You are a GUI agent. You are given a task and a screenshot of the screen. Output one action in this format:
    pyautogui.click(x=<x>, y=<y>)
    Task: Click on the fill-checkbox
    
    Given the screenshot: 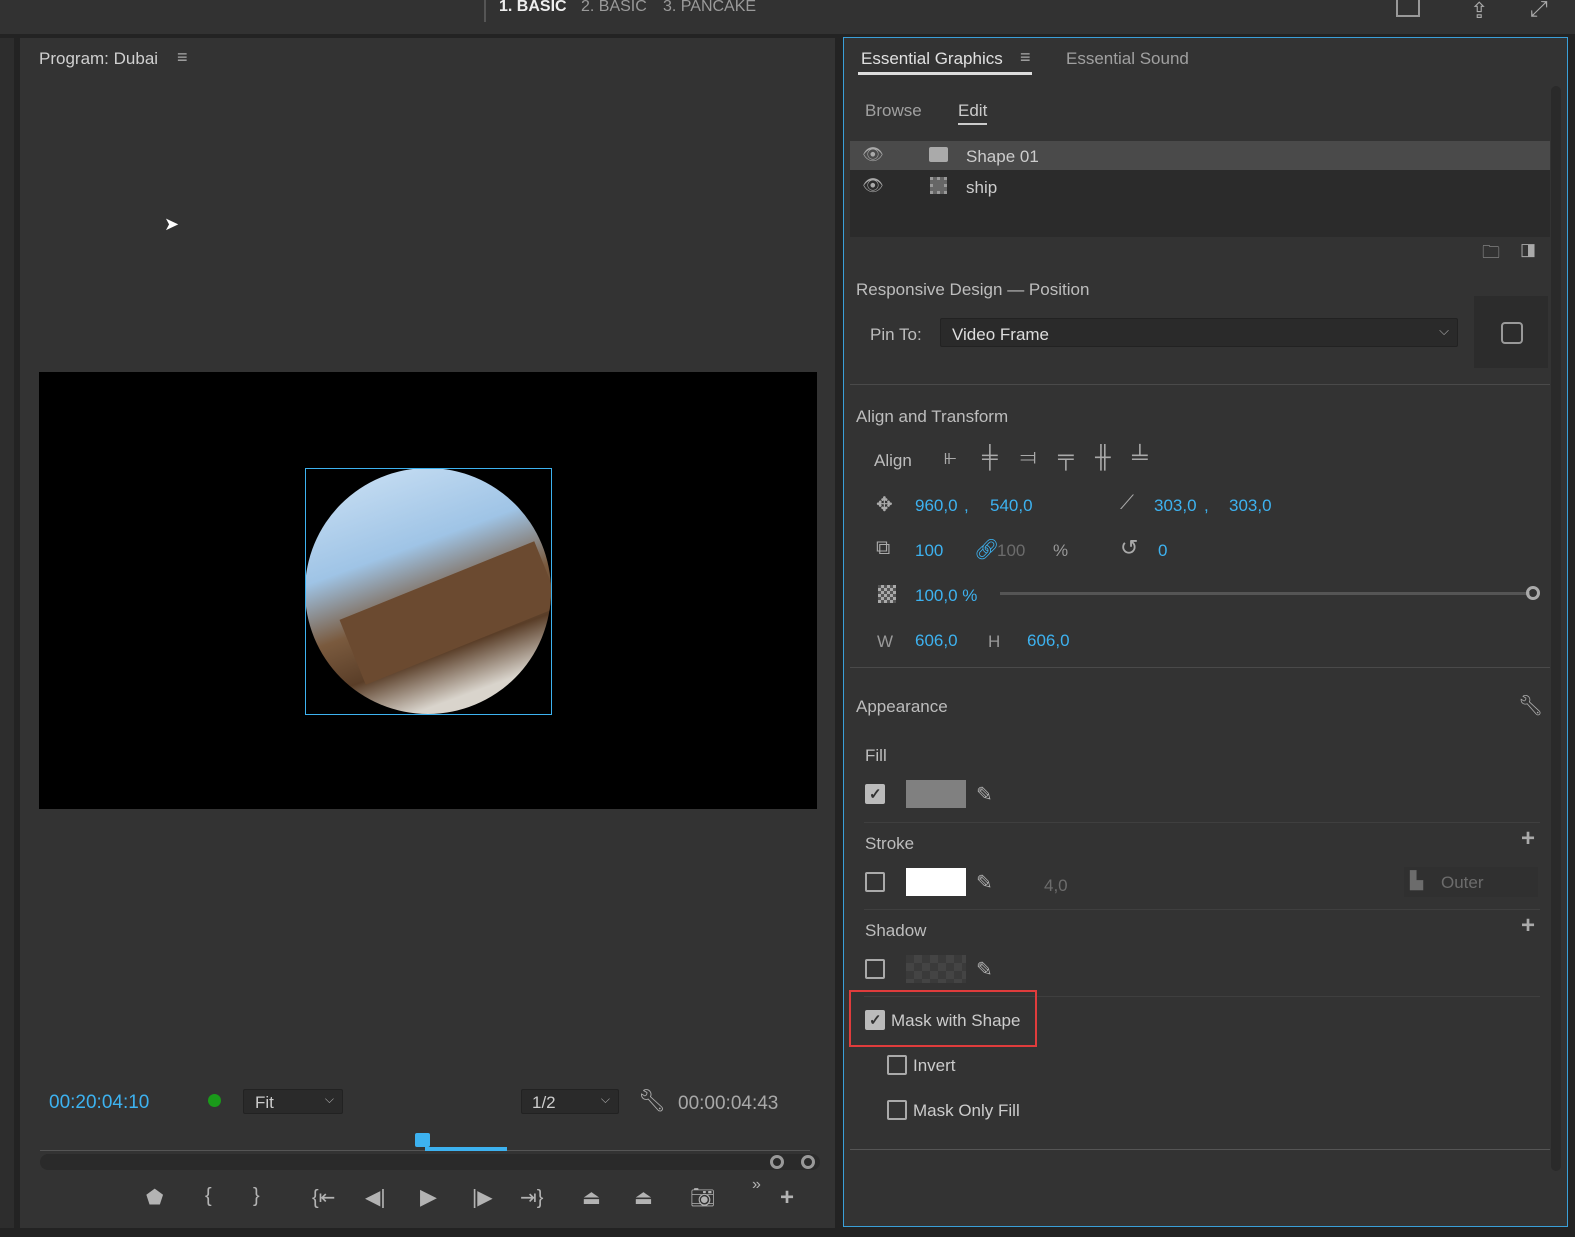 What is the action you would take?
    pyautogui.click(x=875, y=794)
    